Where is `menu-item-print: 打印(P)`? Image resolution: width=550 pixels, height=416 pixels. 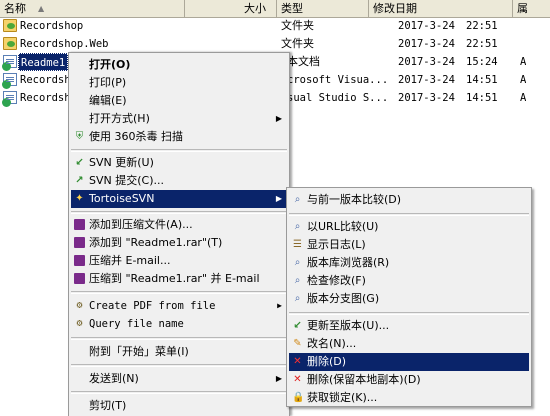
menu-item-print: 打印(P) is located at coordinates (179, 83).